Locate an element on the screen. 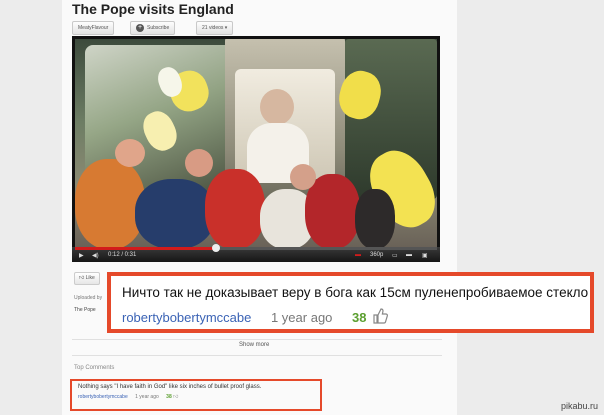 This screenshot has width=604, height=415. like-label: Like is located at coordinates (90, 278).